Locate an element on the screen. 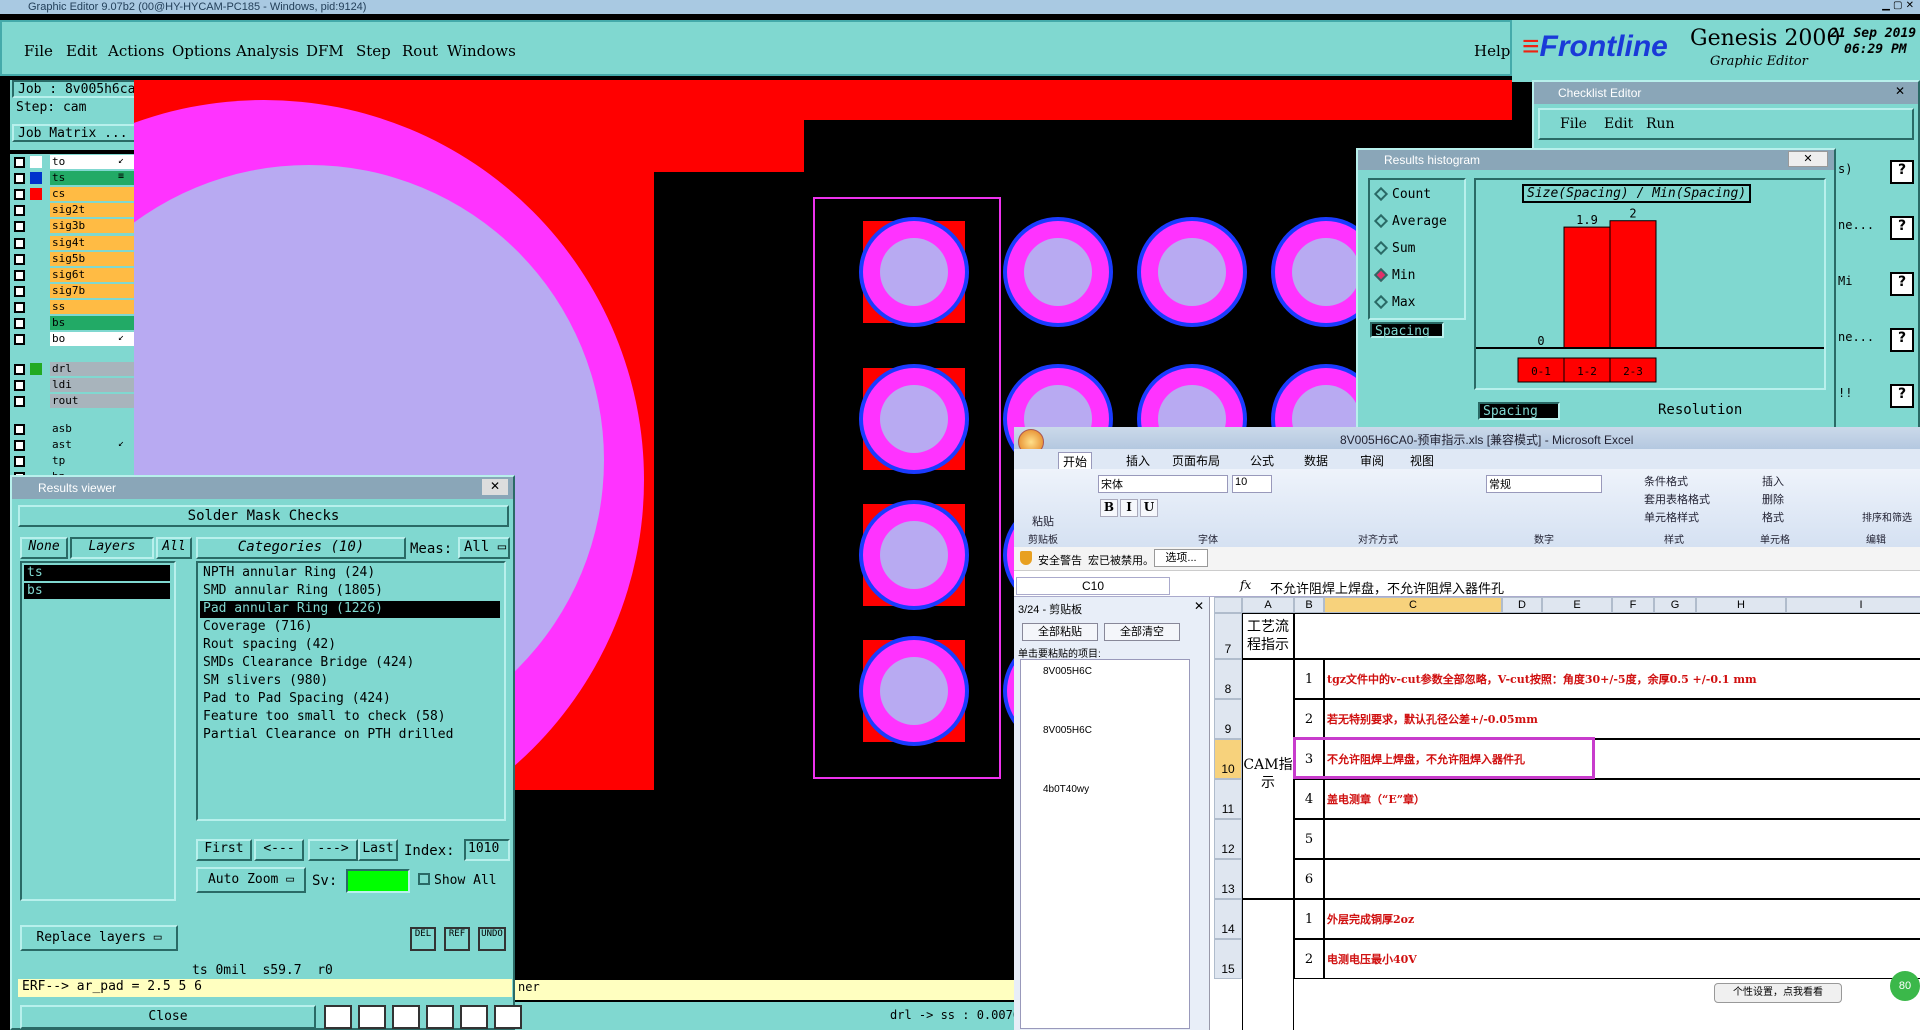  menu-help: Help is located at coordinates (1492, 51).